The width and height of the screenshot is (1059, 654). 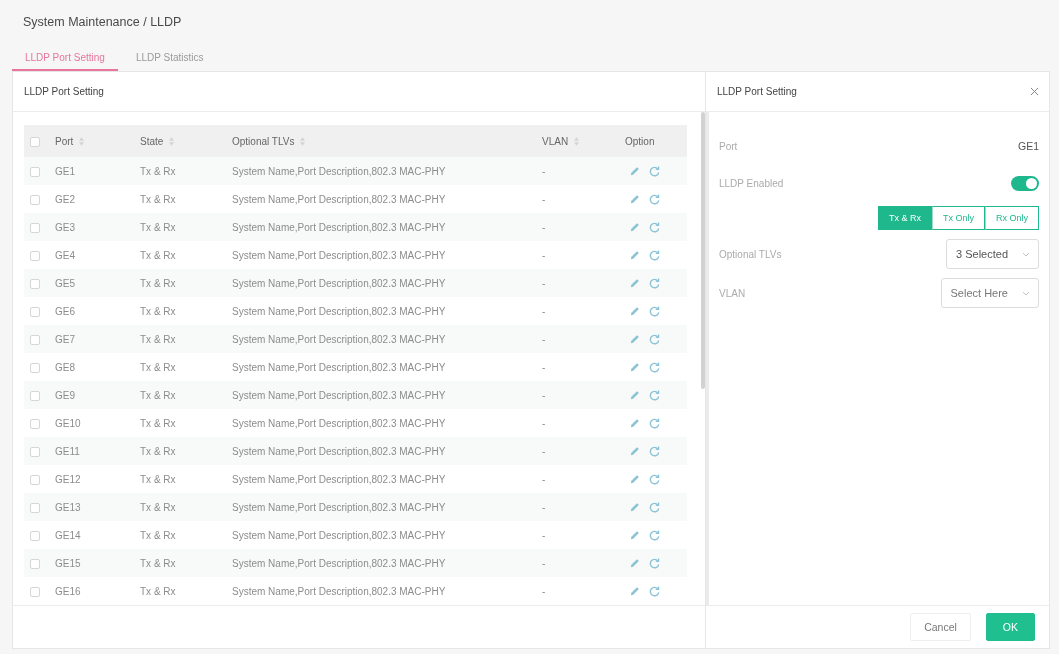 What do you see at coordinates (992, 254) in the screenshot?
I see `select-field: 3 Selected` at bounding box center [992, 254].